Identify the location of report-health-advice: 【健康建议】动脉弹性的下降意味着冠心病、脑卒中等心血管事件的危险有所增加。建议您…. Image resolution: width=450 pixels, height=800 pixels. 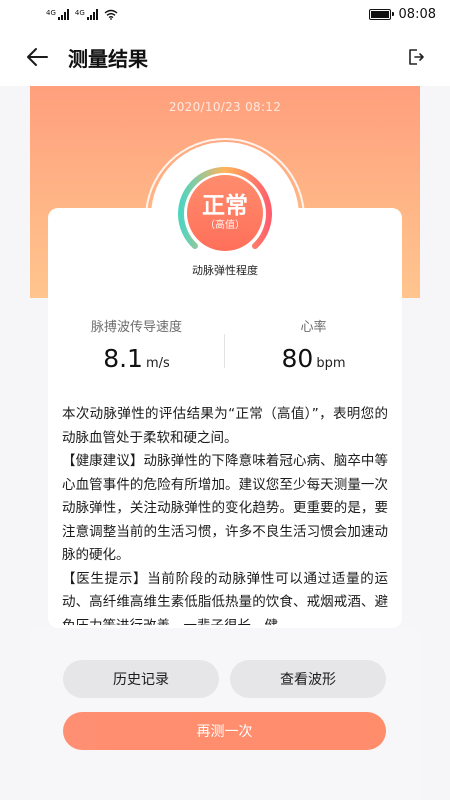
(225, 508).